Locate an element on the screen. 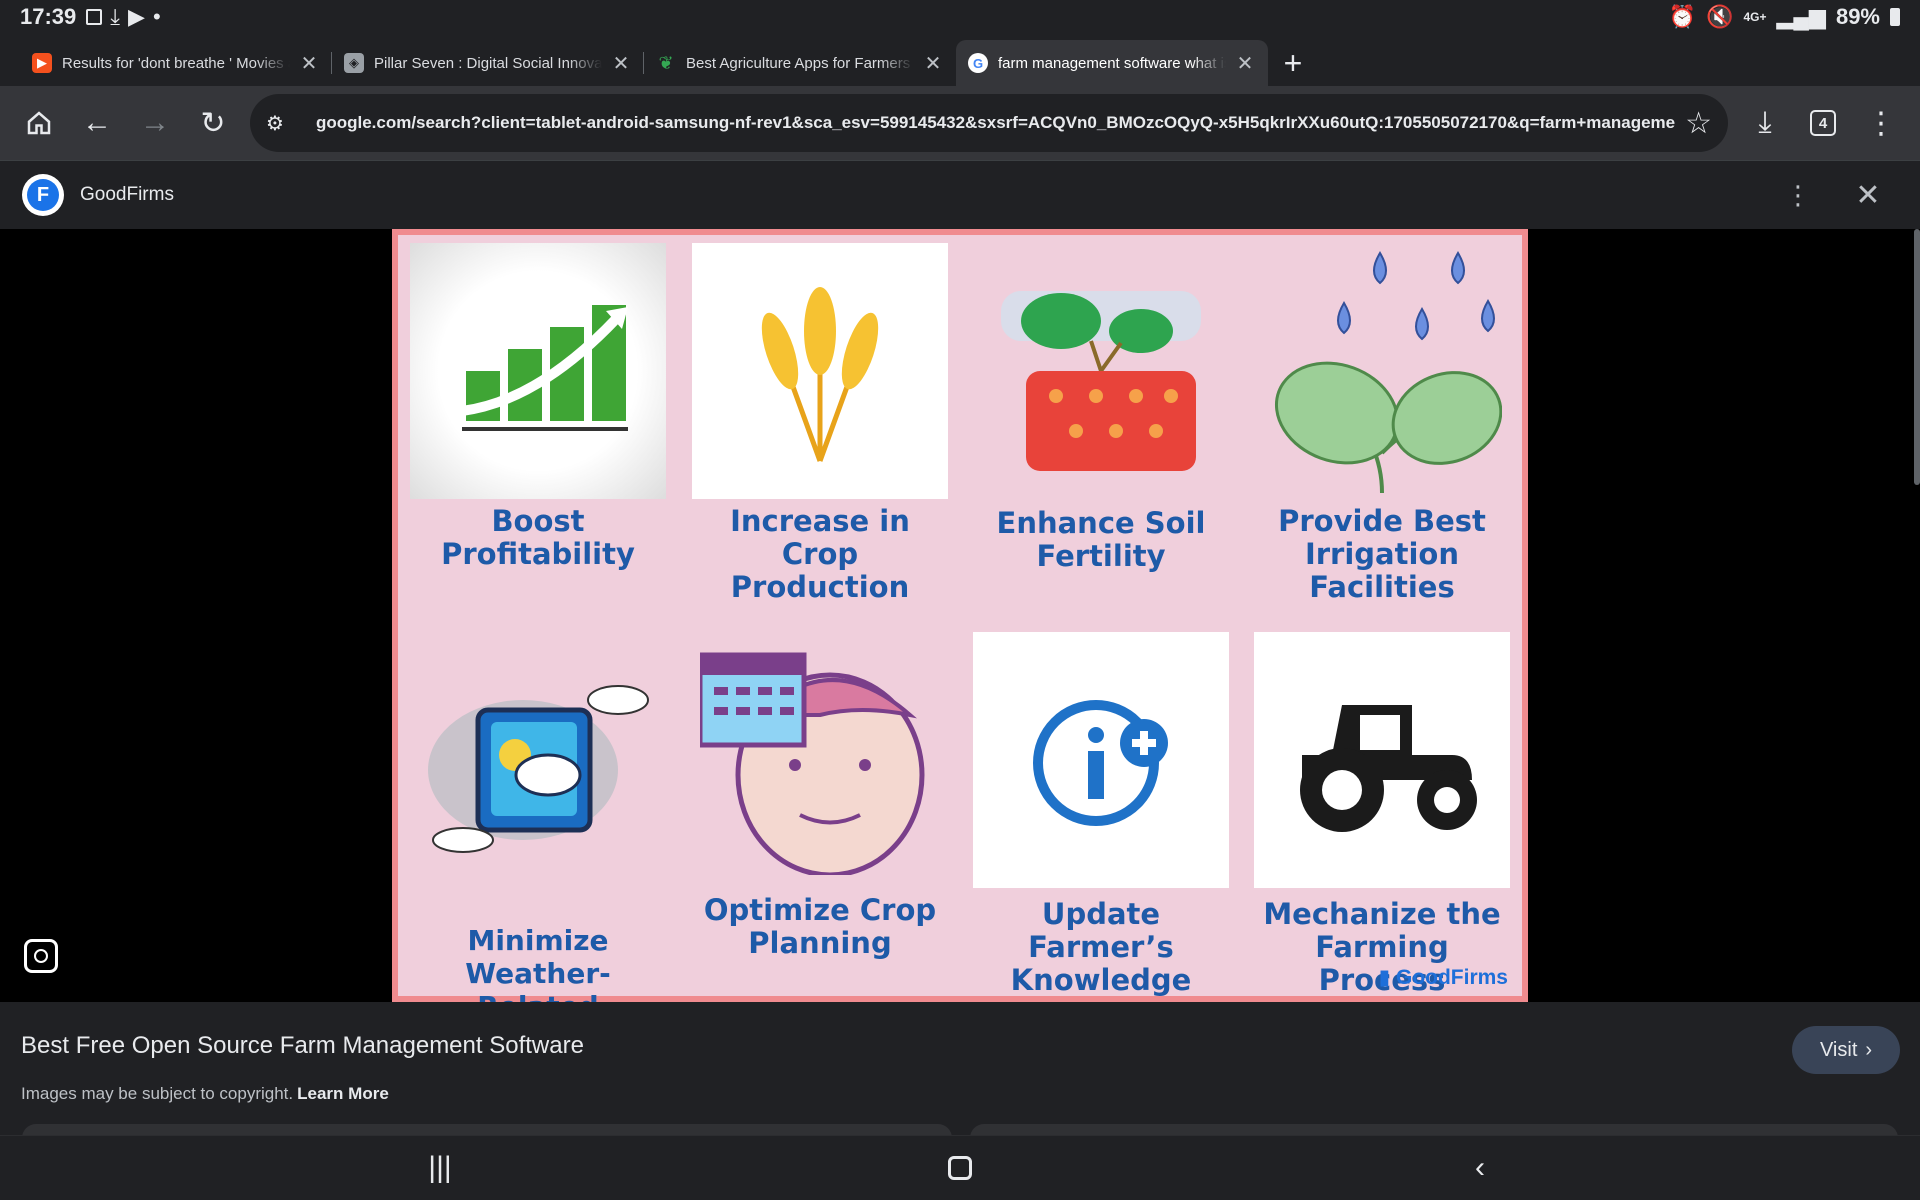 The image size is (1920, 1200). recent-apps-icon: ||| is located at coordinates (440, 1168).